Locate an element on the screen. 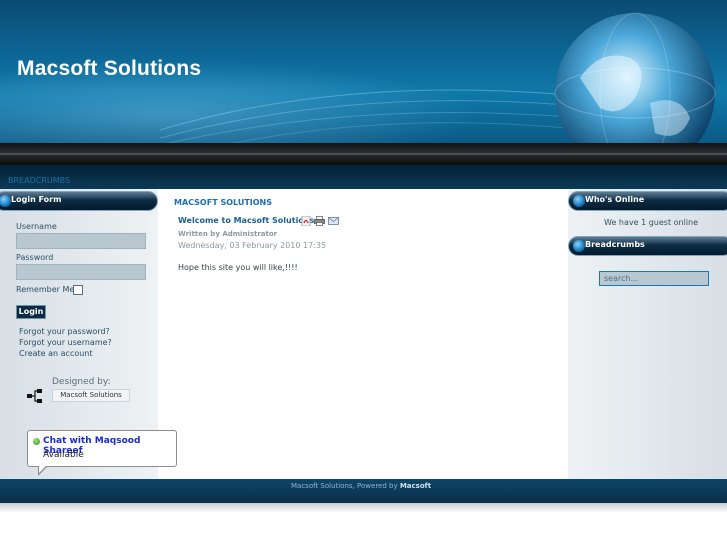 This screenshot has height=545, width=727. username-field is located at coordinates (81, 241).